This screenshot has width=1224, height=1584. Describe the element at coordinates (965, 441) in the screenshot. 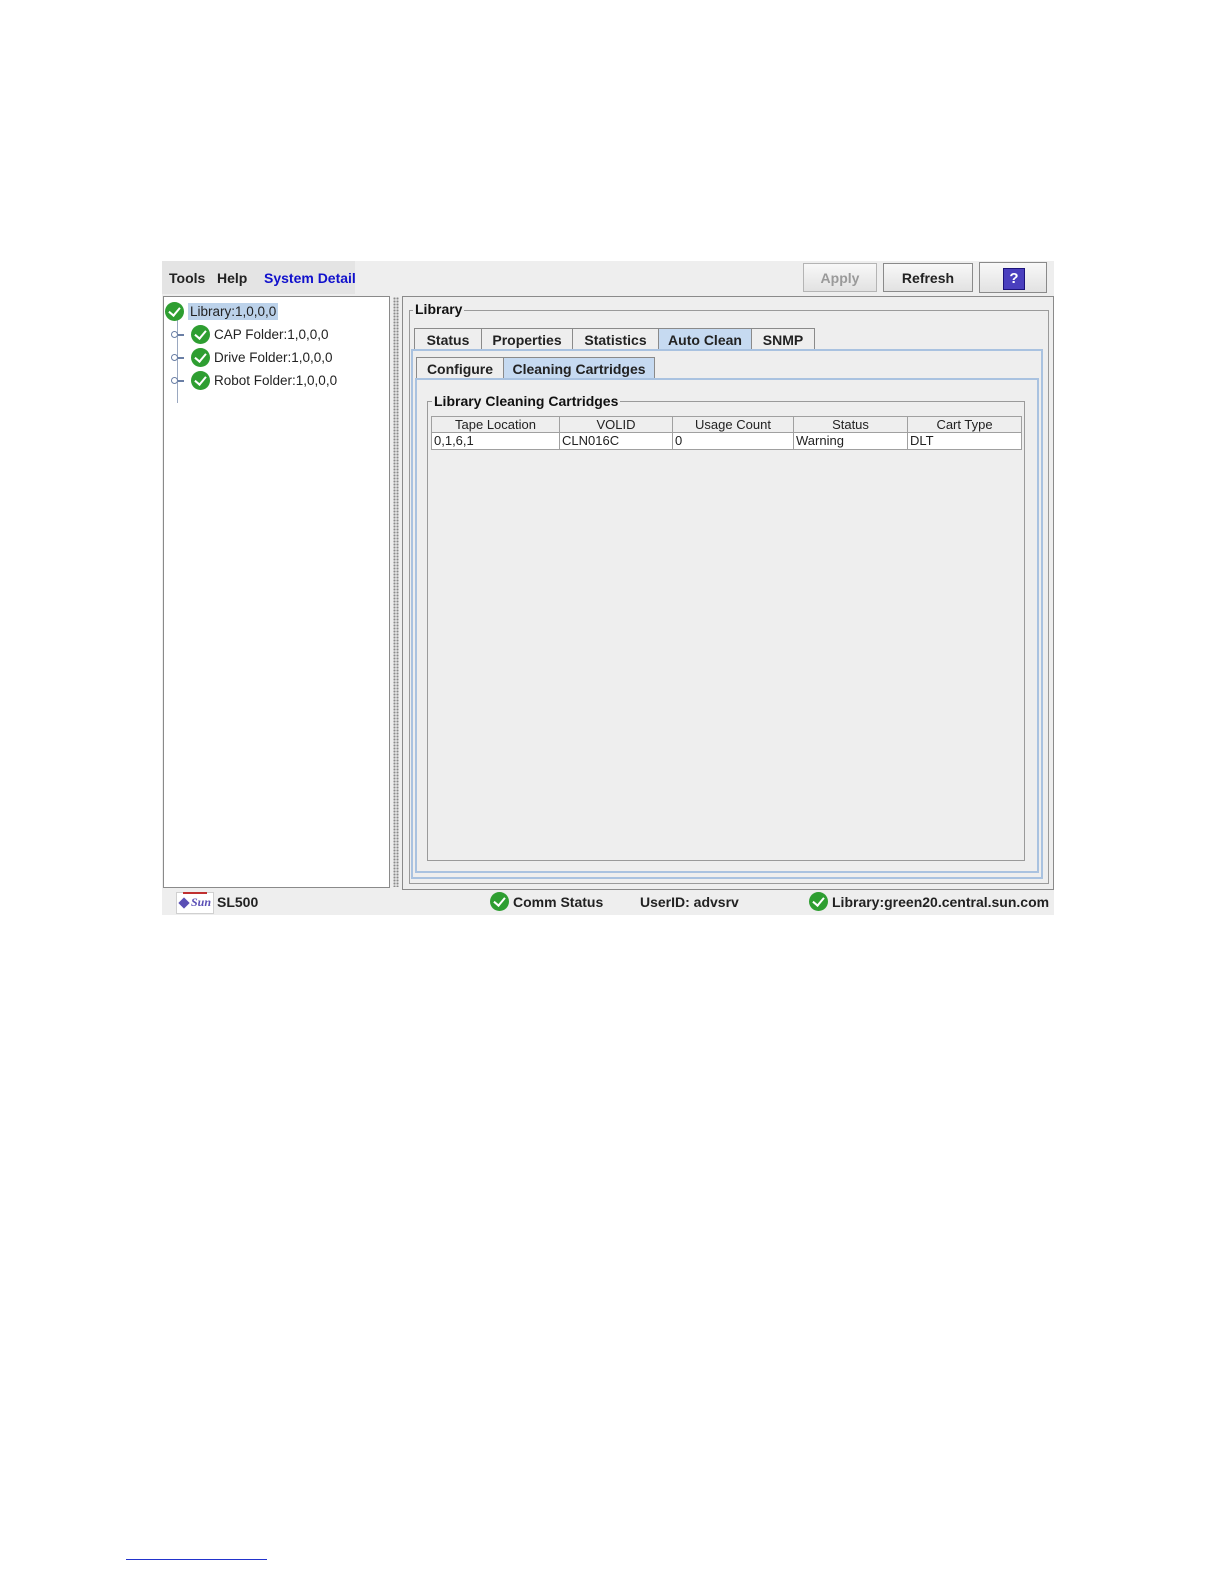

I see `cell-cart-type: DLT` at that location.